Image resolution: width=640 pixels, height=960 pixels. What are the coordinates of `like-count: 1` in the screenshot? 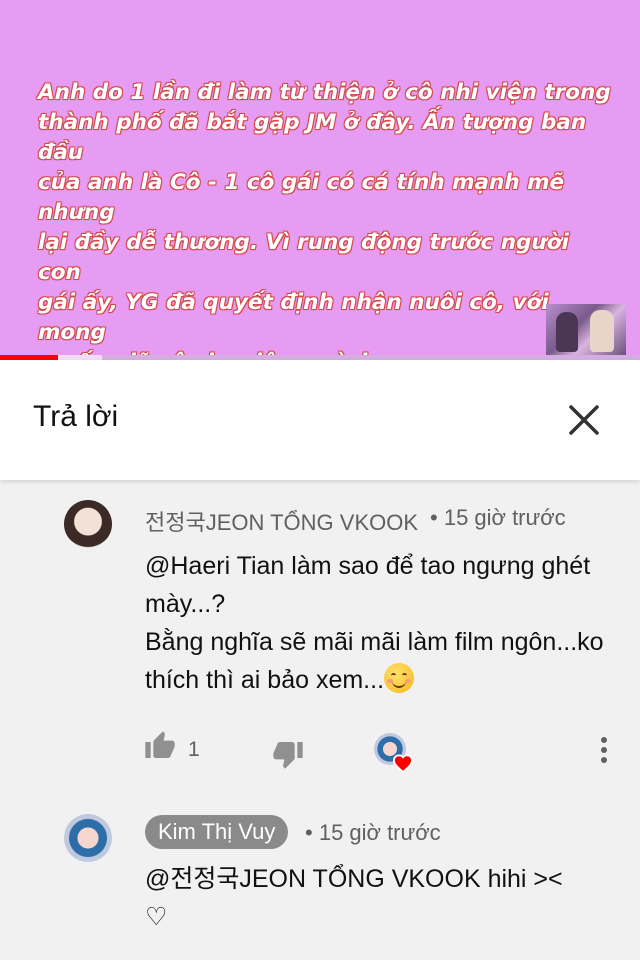 It's located at (194, 749).